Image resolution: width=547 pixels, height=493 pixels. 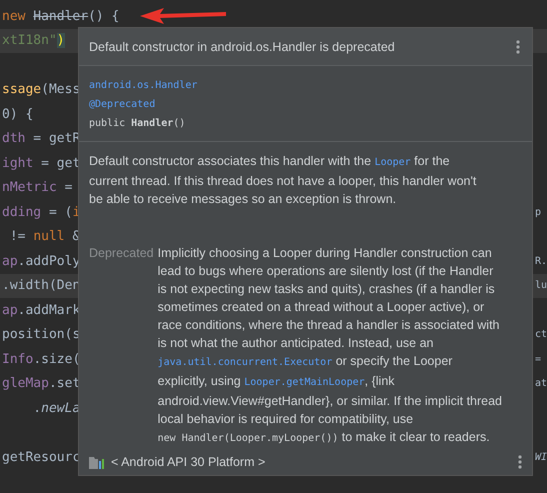 What do you see at coordinates (41, 359) in the screenshot?
I see `code-line: Info.size(` at bounding box center [41, 359].